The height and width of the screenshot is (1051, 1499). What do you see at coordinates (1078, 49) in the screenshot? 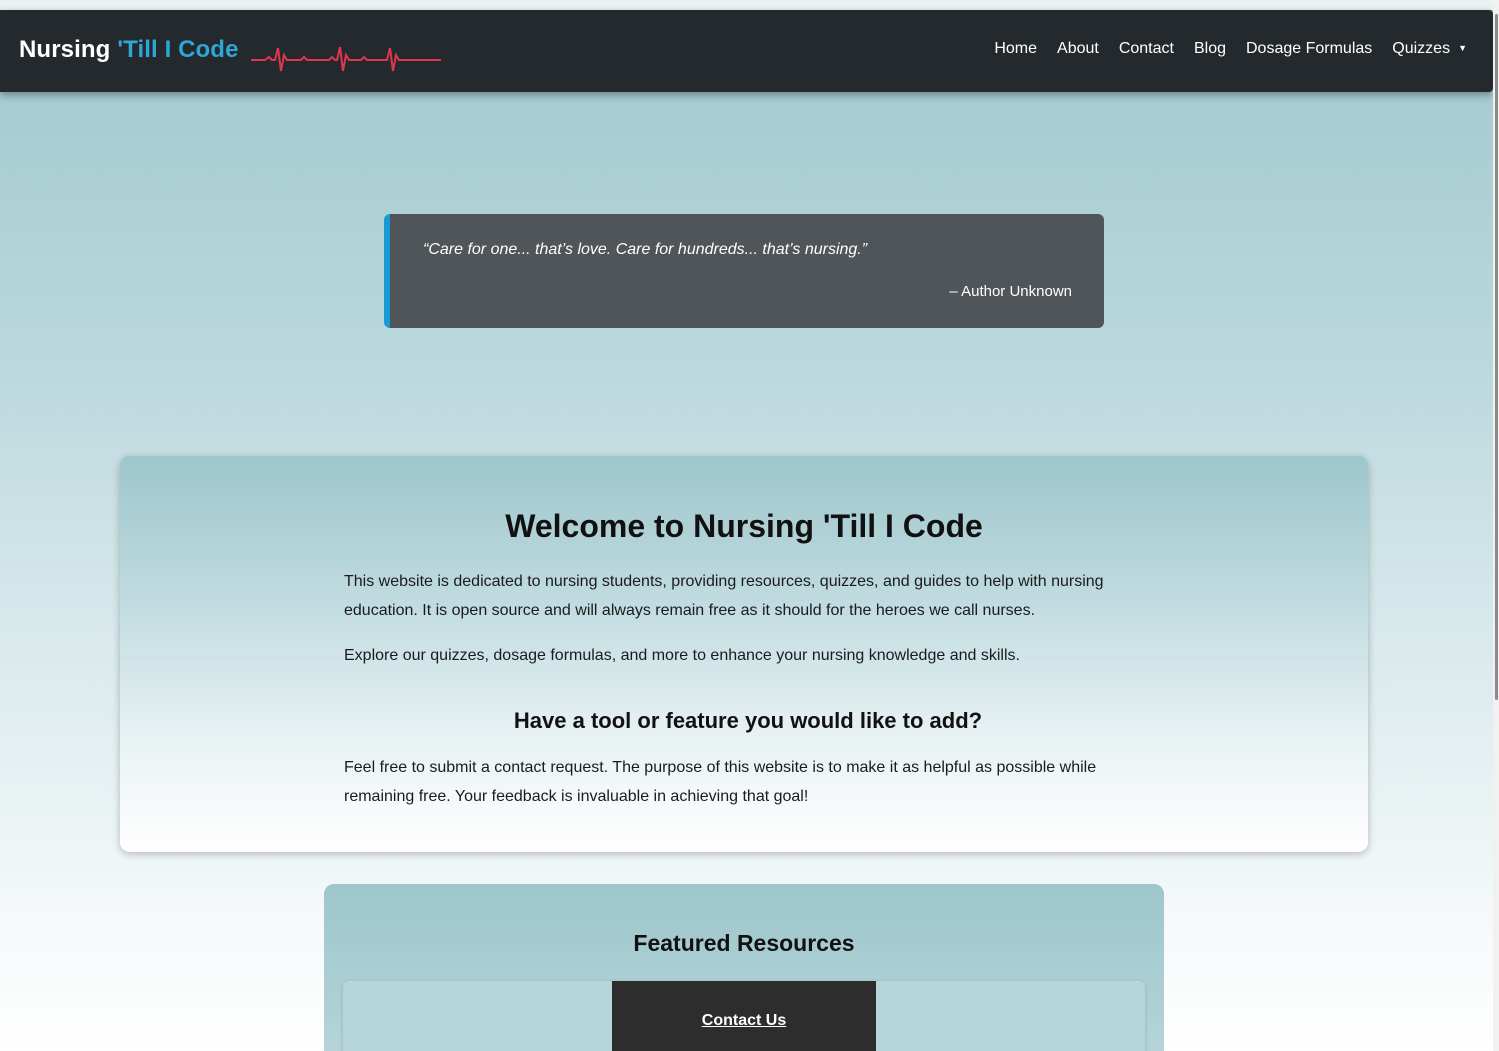
I see `nav-about-link: About` at bounding box center [1078, 49].